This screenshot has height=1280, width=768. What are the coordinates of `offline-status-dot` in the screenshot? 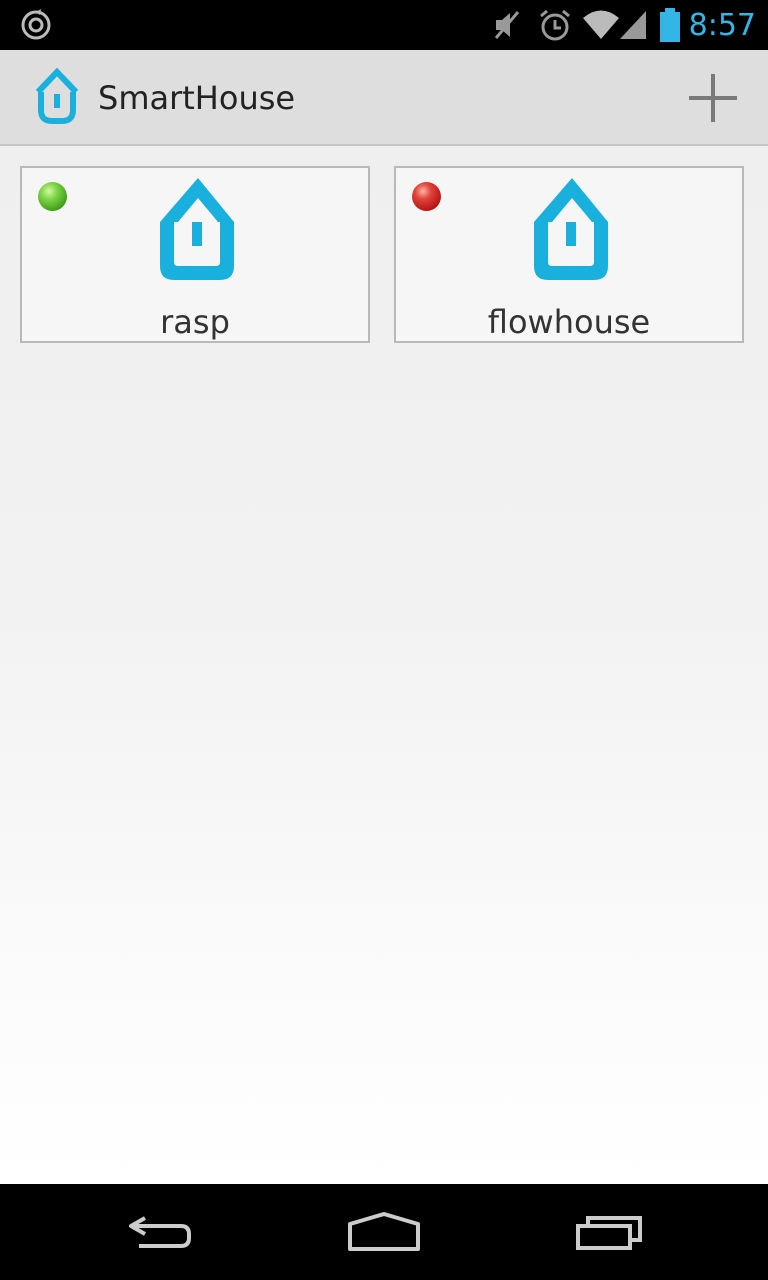 It's located at (426, 196).